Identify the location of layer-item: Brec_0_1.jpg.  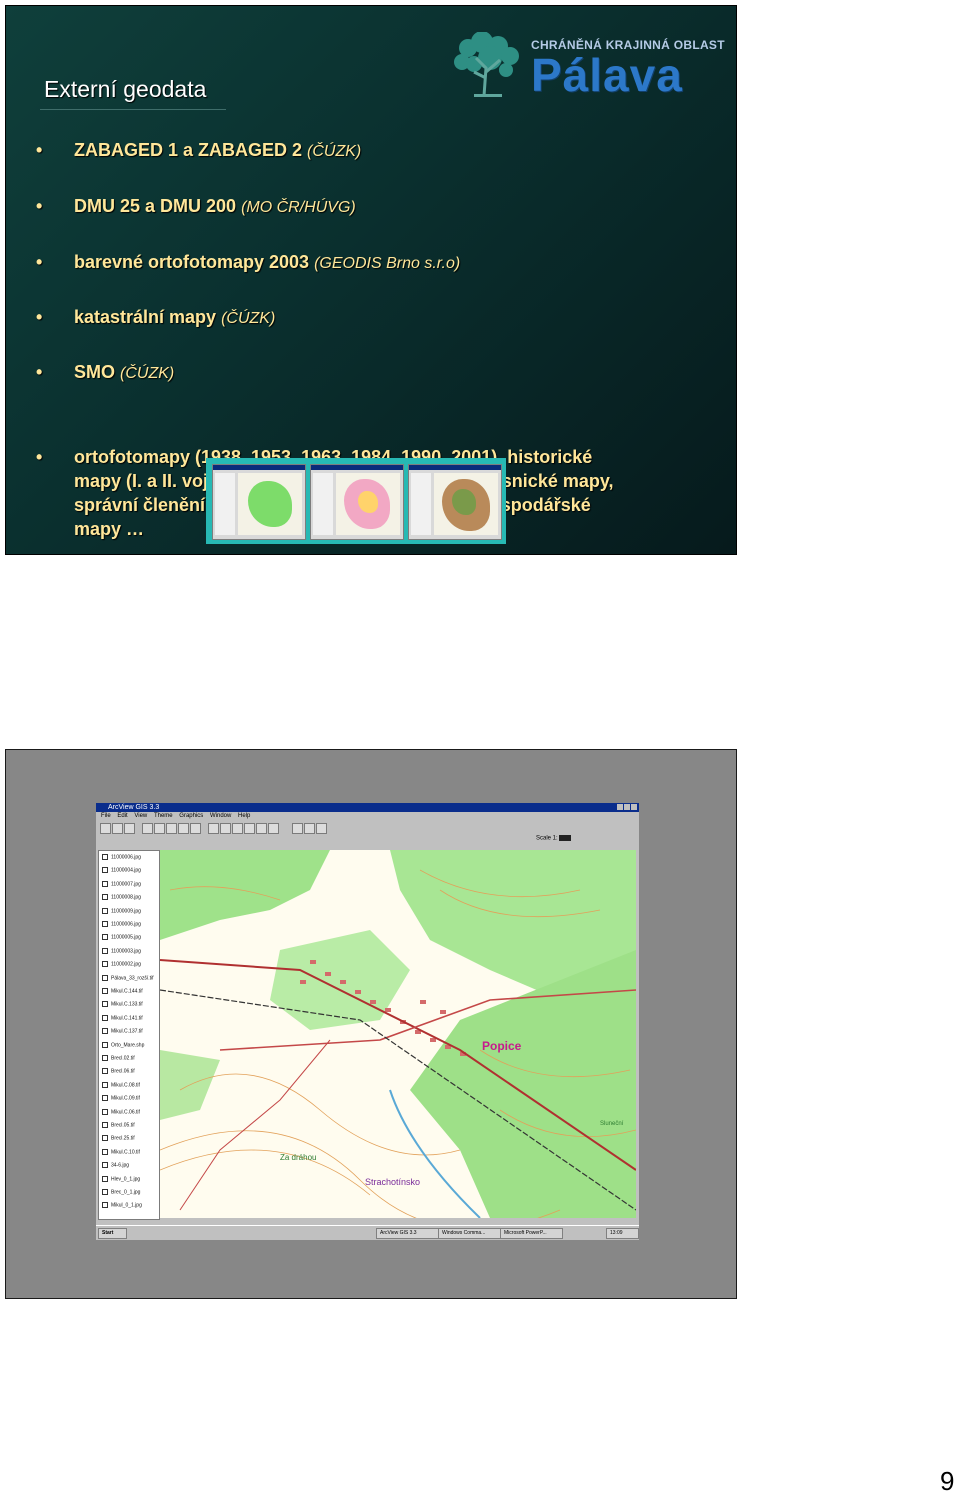
(121, 1192).